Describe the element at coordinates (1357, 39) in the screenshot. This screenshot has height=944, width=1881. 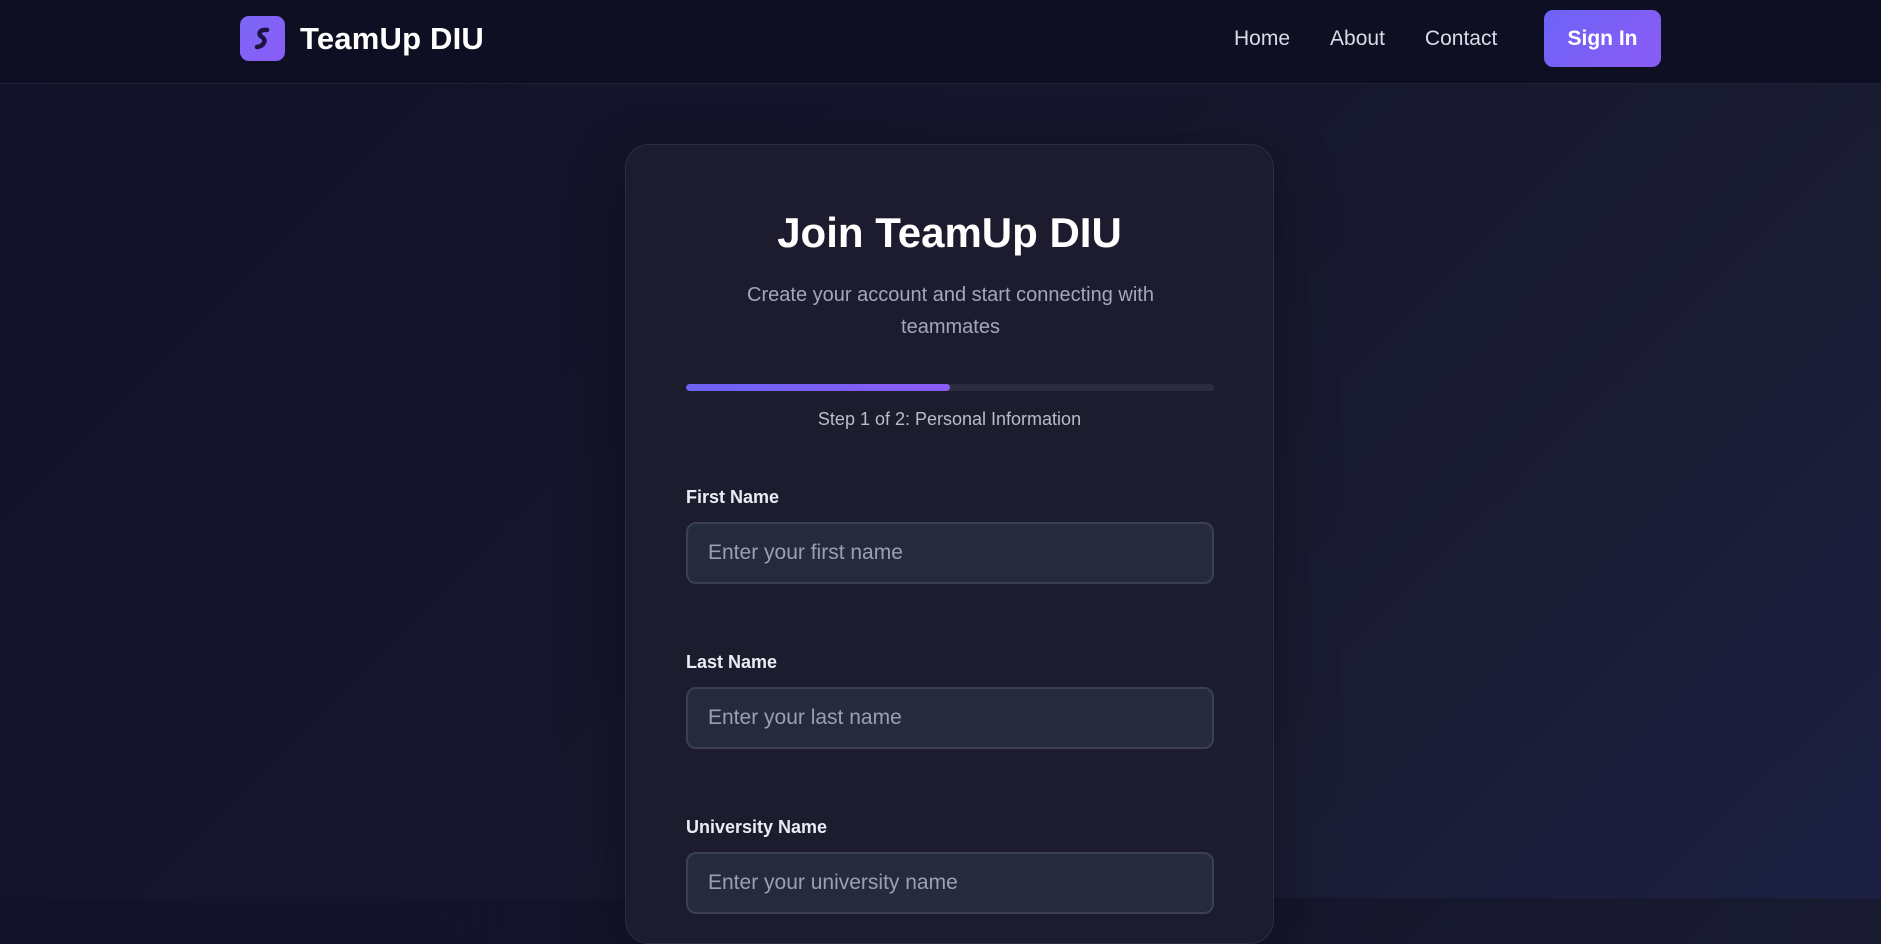
I see `nav-link-about: About` at that location.